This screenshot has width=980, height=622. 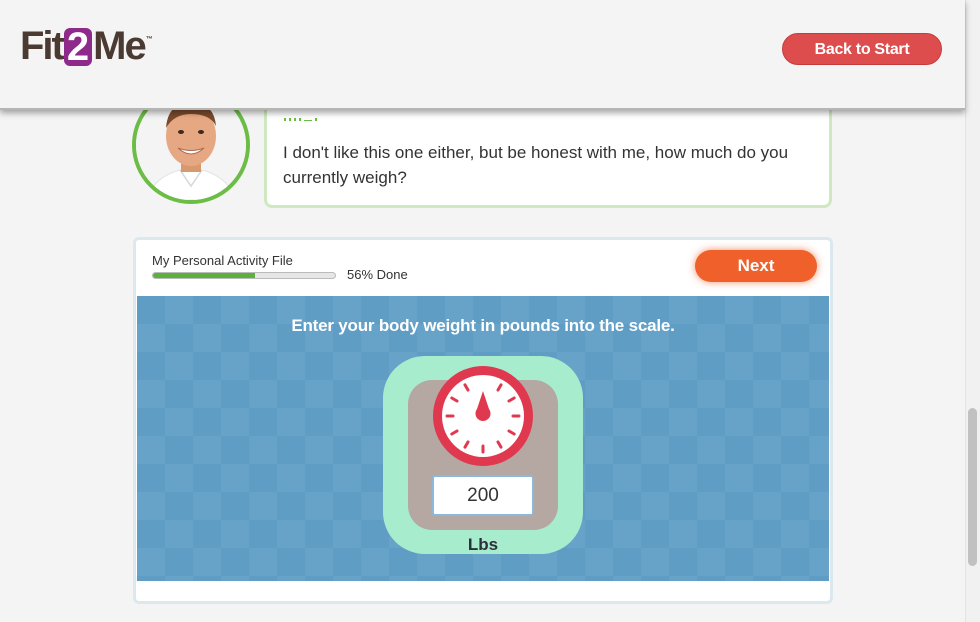 I want to click on next-button: Next, so click(x=756, y=266).